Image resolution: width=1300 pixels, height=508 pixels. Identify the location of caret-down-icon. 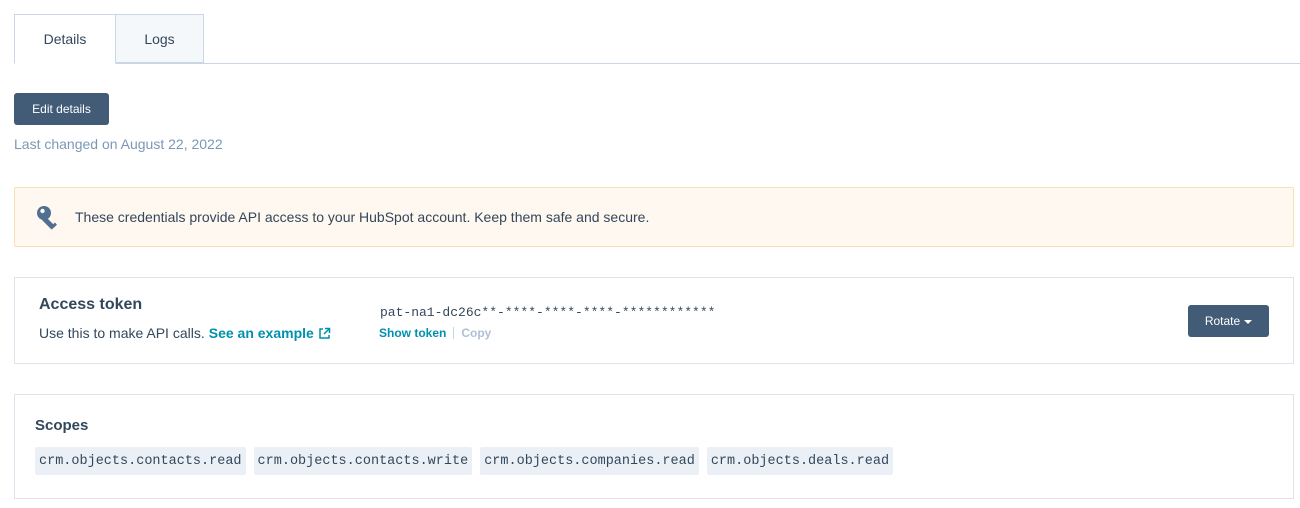
(1248, 321).